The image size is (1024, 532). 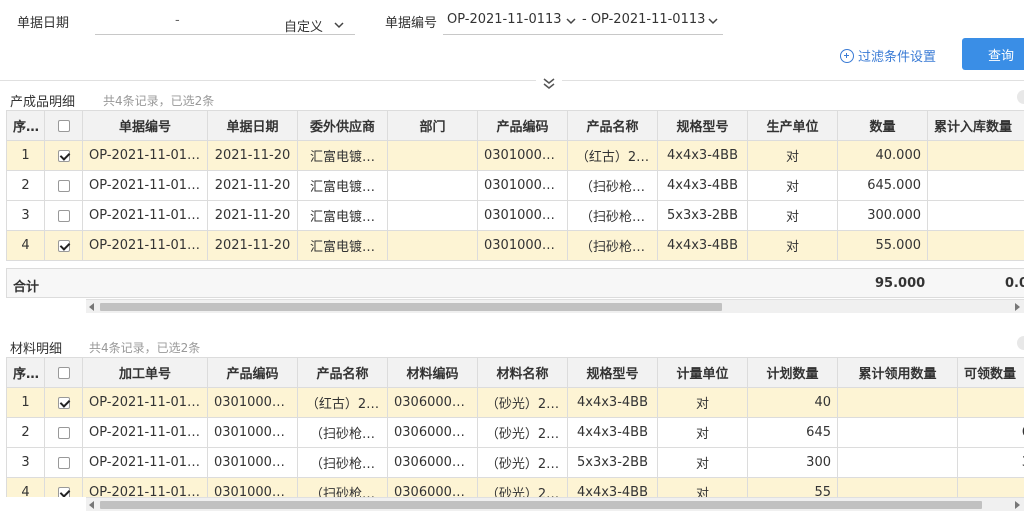 I want to click on material-code-cell: 0306000077, so click(x=432, y=487).